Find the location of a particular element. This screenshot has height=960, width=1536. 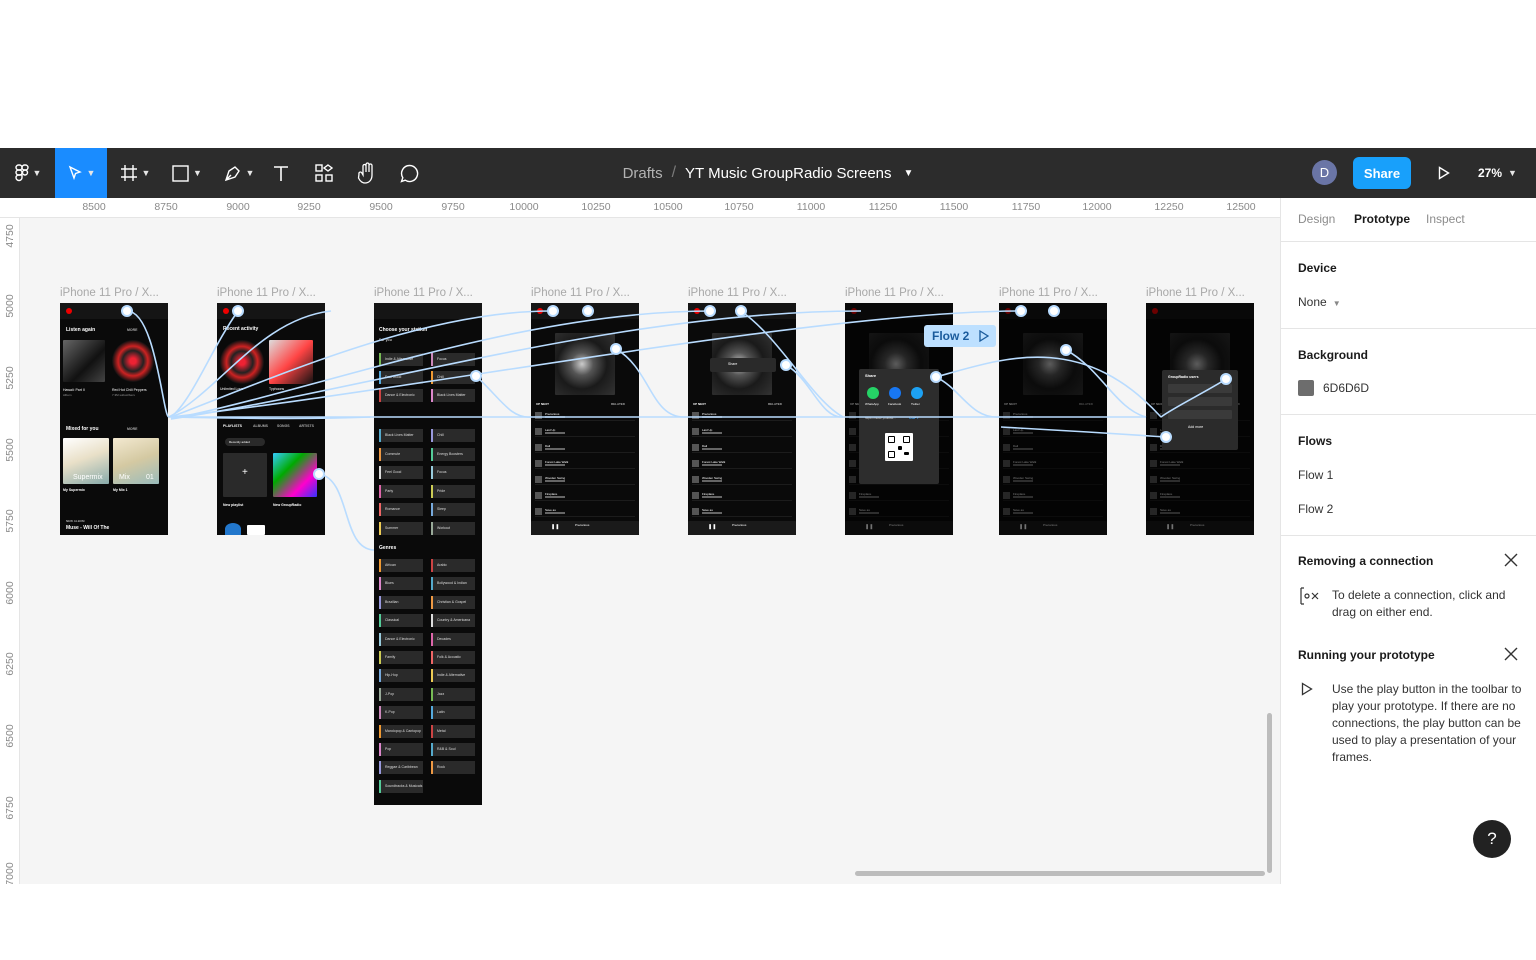

ruler-tick: 8500 is located at coordinates (94, 207).